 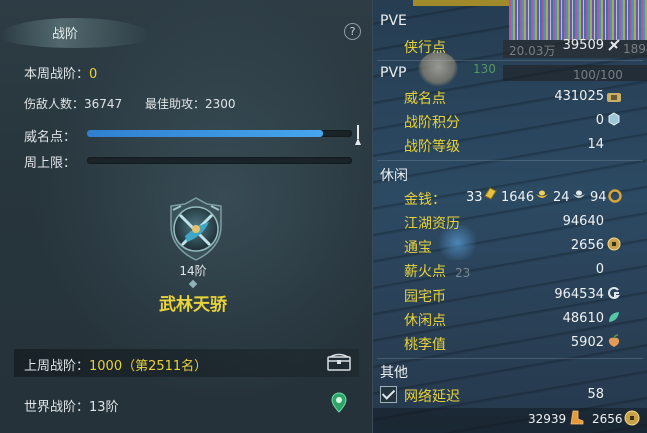 What do you see at coordinates (54, 104) in the screenshot?
I see `enemy-label: 伤敌人数：` at bounding box center [54, 104].